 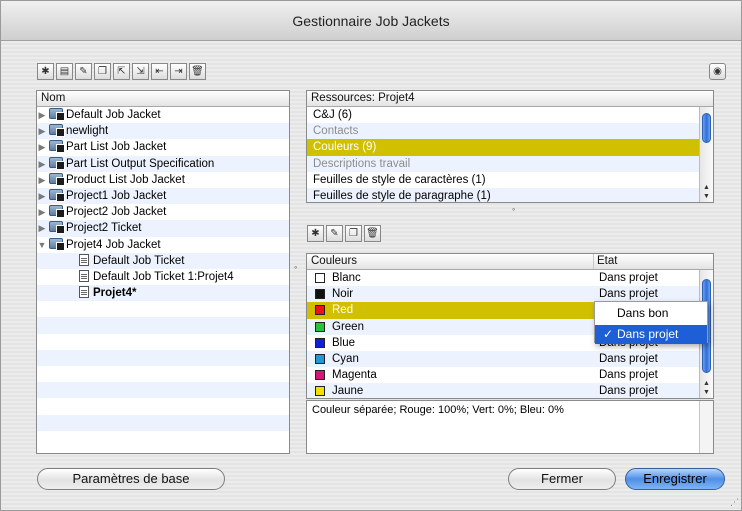 I want to click on colors-toolbar: ✱ ✎ ❐ 🗑, so click(x=344, y=233).